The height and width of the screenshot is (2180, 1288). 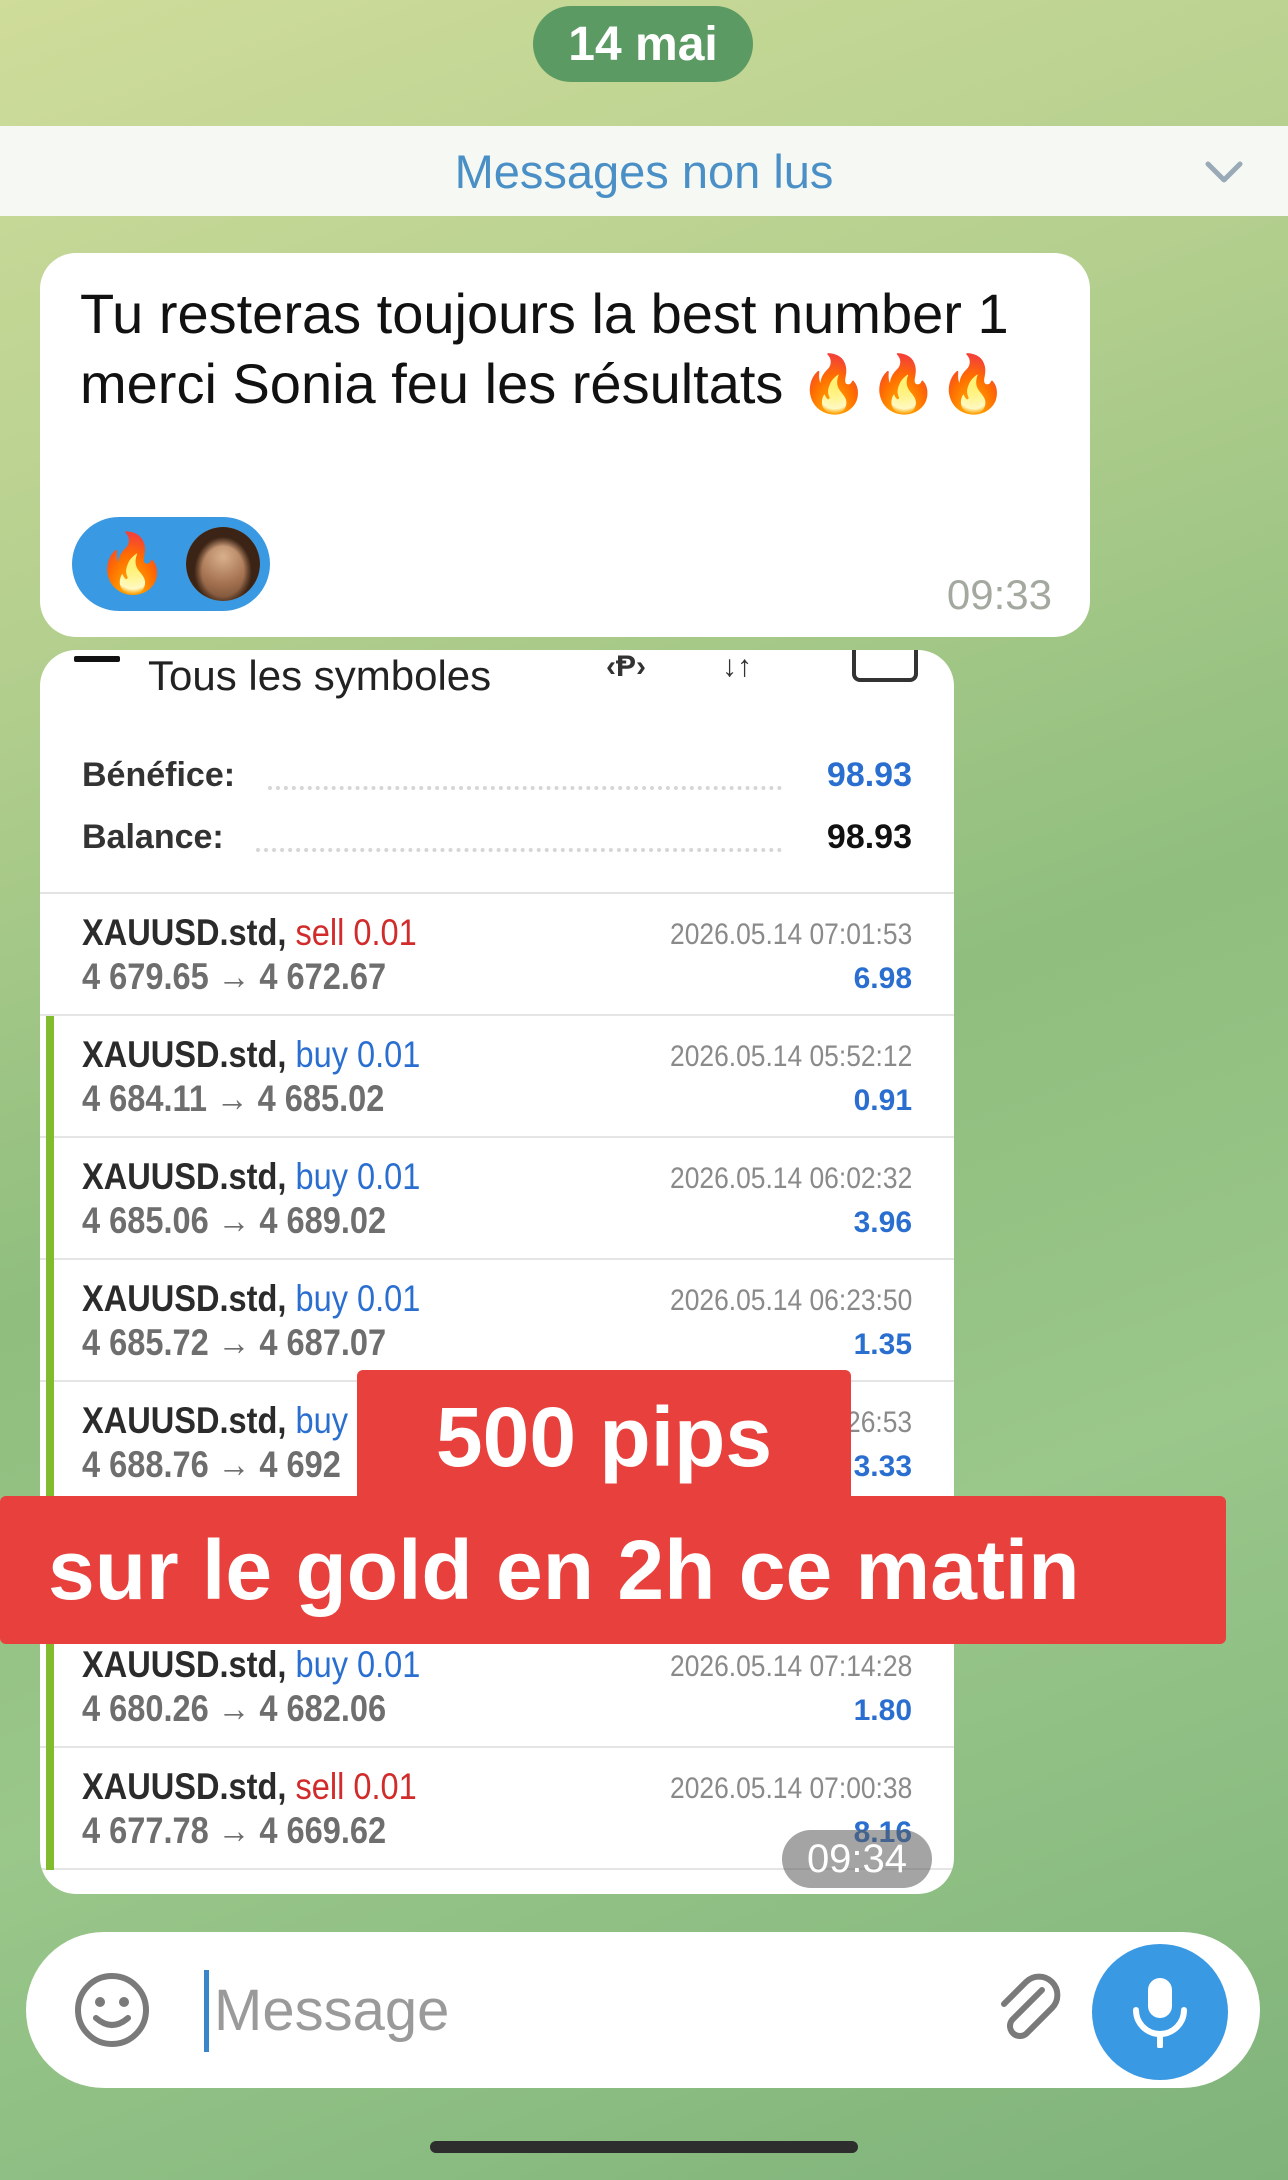 I want to click on date-chip: 14 mai, so click(x=643, y=44).